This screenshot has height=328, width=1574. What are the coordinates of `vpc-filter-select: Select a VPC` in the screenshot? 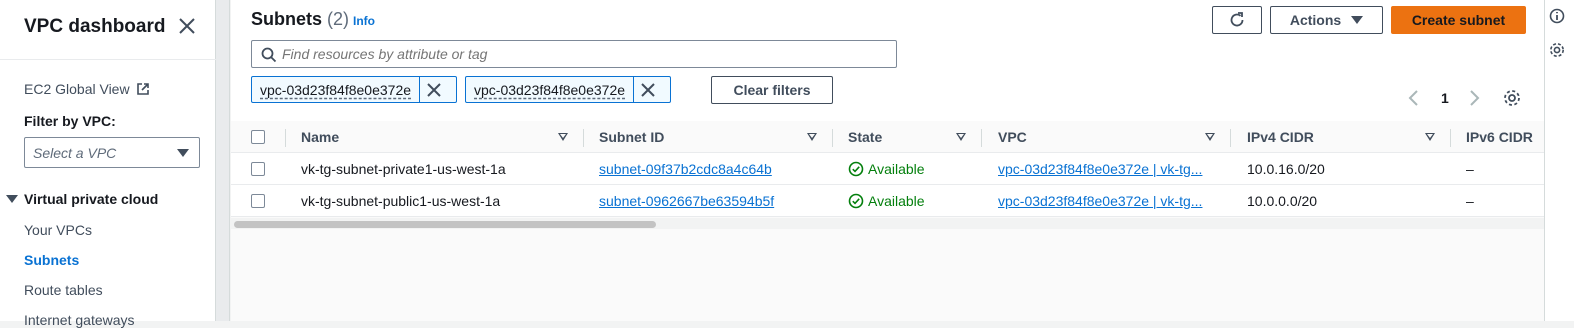 It's located at (112, 152).